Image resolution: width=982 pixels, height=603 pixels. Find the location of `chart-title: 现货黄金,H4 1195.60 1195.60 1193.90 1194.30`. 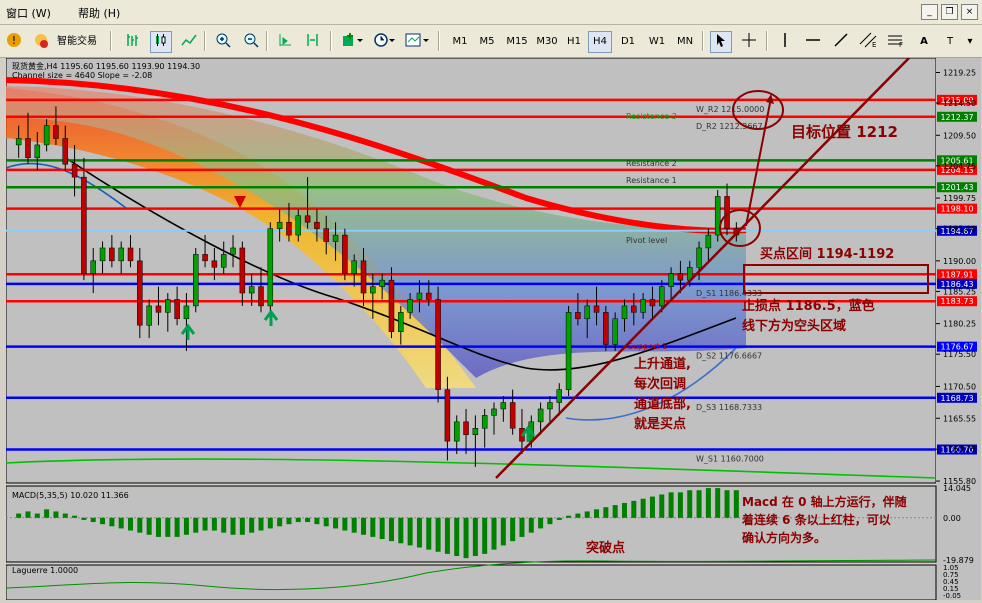

chart-title: 现货黄金,H4 1195.60 1195.60 1193.90 1194.30 is located at coordinates (106, 66).